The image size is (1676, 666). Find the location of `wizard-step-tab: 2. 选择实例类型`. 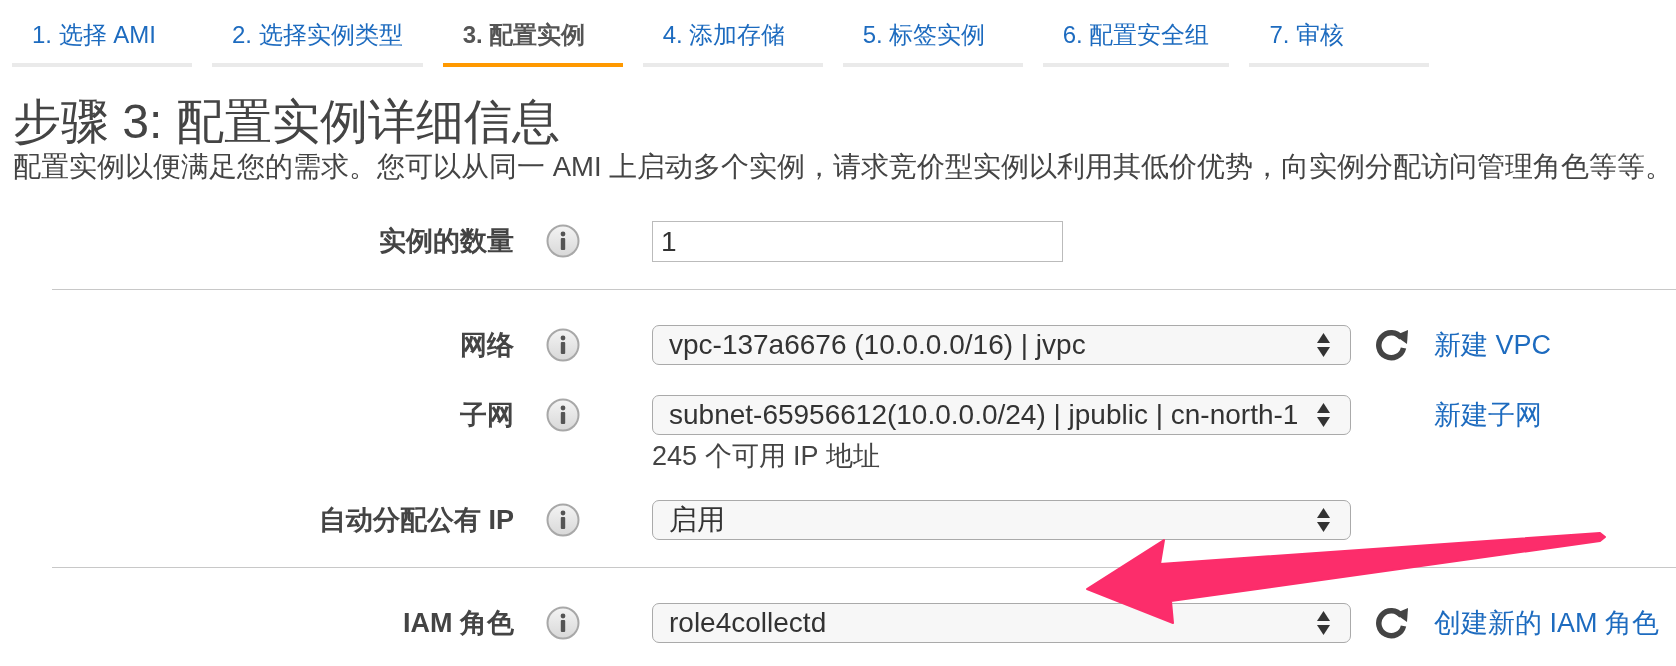

wizard-step-tab: 2. 选择实例类型 is located at coordinates (317, 33).